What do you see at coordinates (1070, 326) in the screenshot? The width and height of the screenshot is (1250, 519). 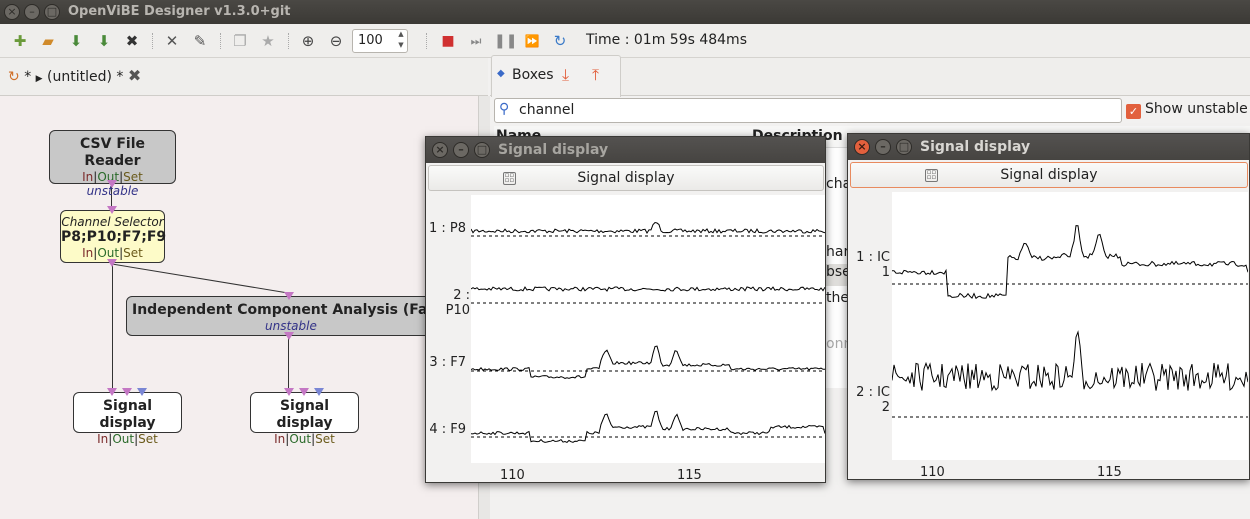 I see `ica-plot-area` at bounding box center [1070, 326].